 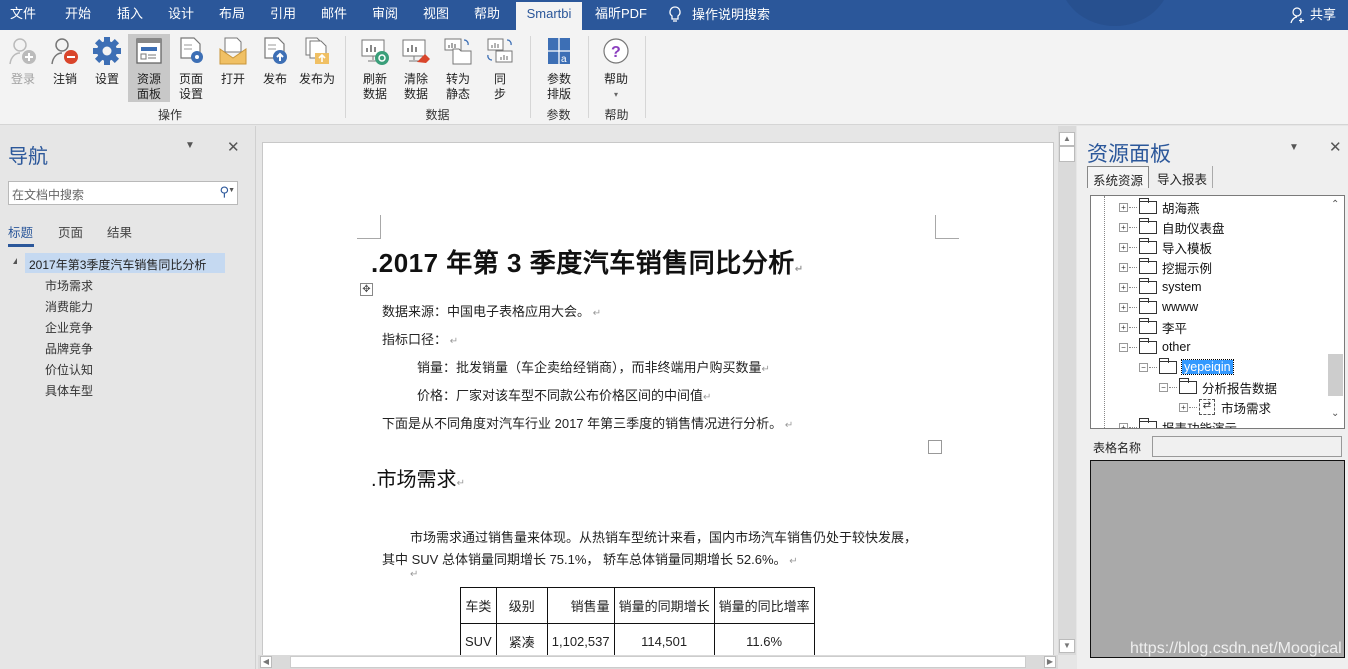 What do you see at coordinates (1218, 386) in the screenshot?
I see `tree-node: − 分析报告数据` at bounding box center [1218, 386].